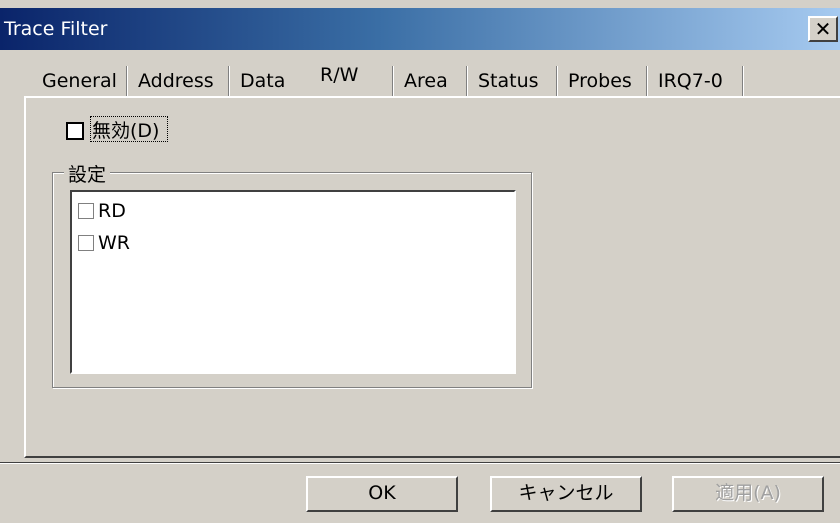 The height and width of the screenshot is (523, 840). What do you see at coordinates (176, 81) in the screenshot?
I see `tab-address: Address` at bounding box center [176, 81].